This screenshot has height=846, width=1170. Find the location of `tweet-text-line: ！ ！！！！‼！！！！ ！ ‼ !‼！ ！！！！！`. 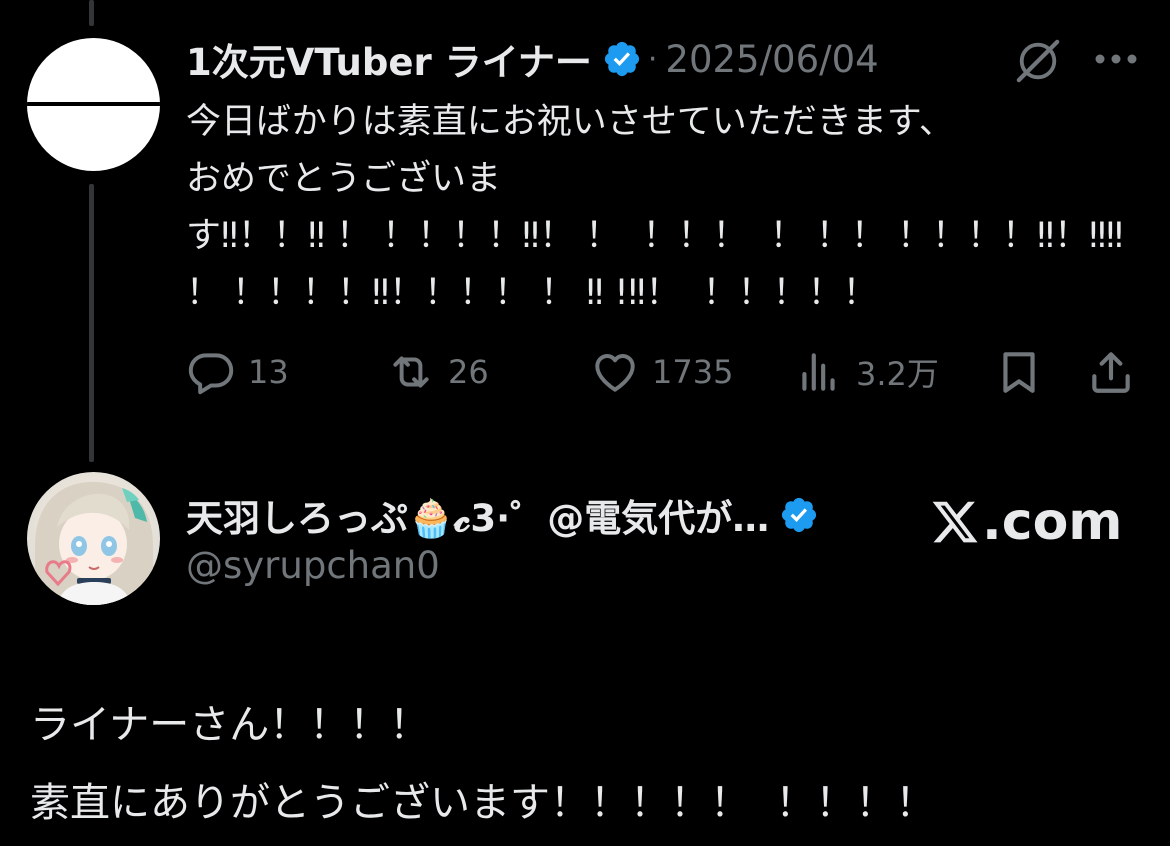

tweet-text-line: ！ ！！！！‼！！！！ ！ ‼ !‼！ ！！！！！ is located at coordinates (532, 293).